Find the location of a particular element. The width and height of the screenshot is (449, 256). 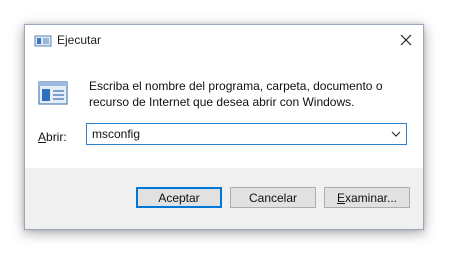

accept-button-label: Aceptar is located at coordinates (179, 197).